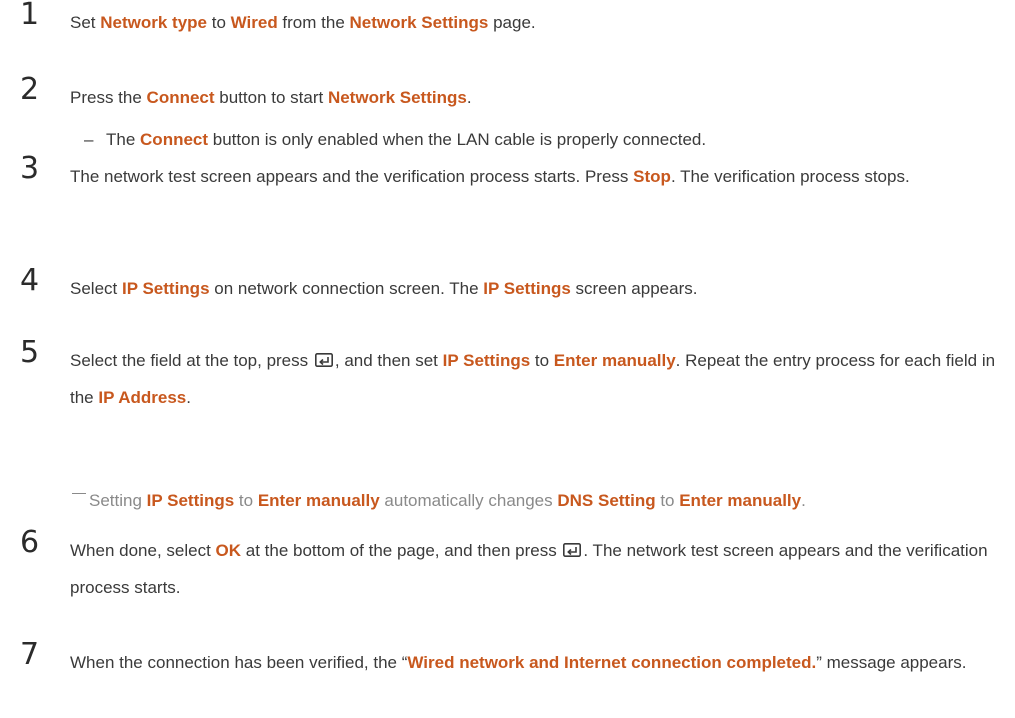 Image resolution: width=1015 pixels, height=718 pixels. Describe the element at coordinates (30, 654) in the screenshot. I see `step-number: 7` at that location.